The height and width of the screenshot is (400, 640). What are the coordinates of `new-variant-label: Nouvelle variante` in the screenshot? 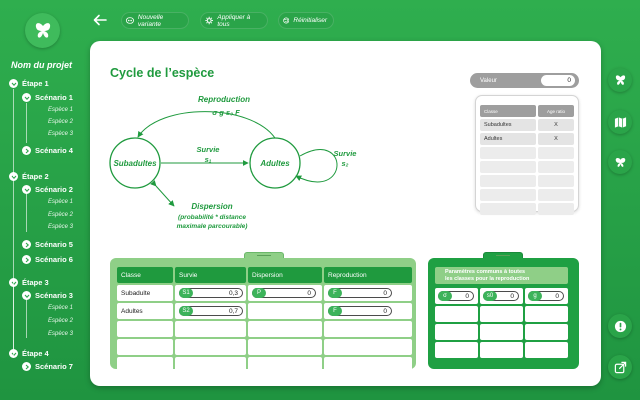 It's located at (150, 20).